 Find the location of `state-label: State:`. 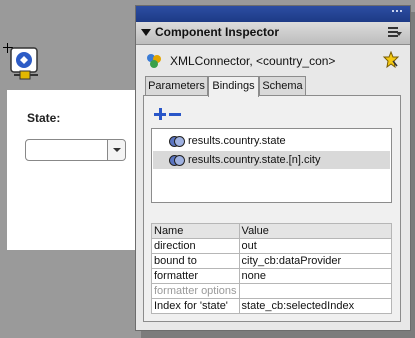

state-label: State: is located at coordinates (44, 118).